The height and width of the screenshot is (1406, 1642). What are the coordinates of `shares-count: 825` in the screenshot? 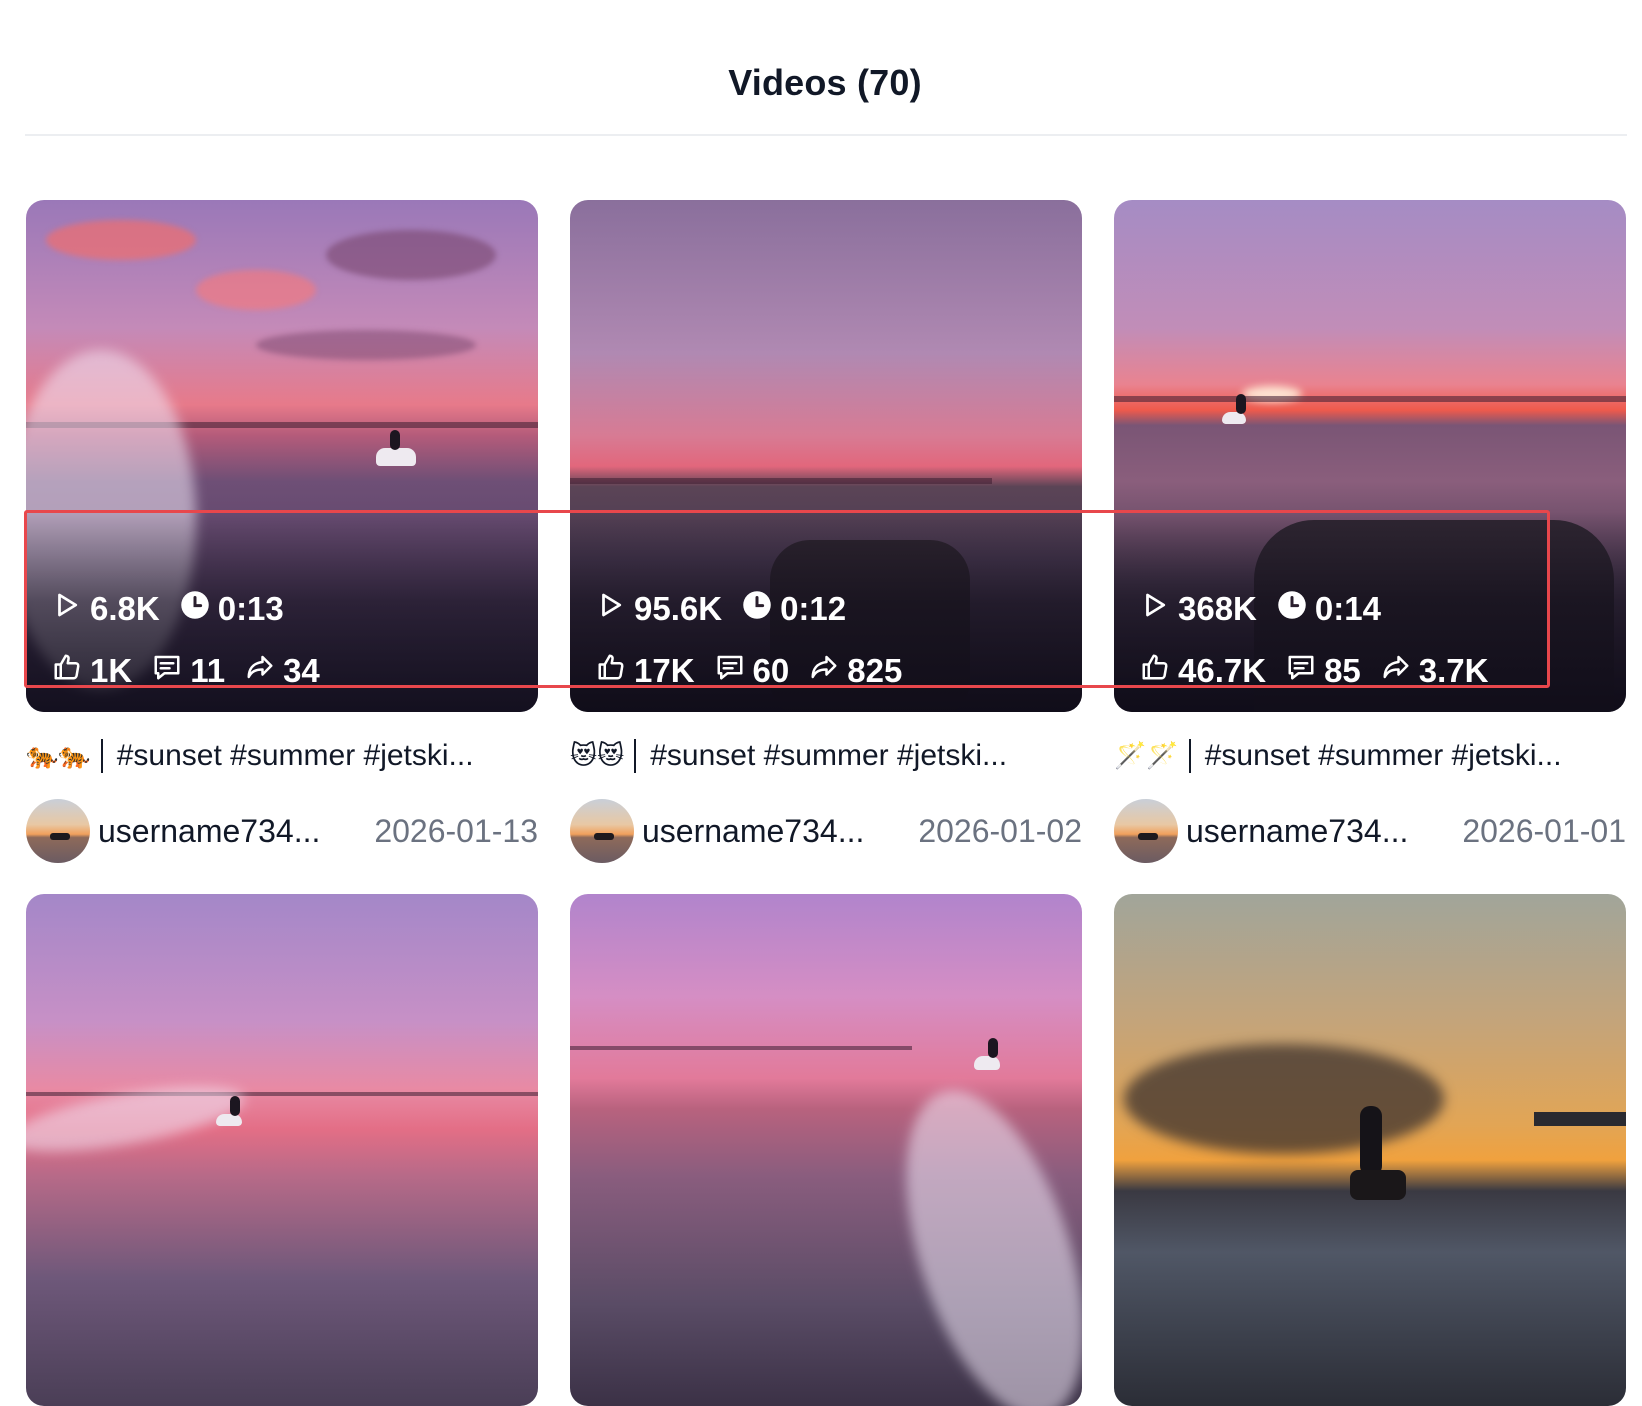 It's located at (875, 670).